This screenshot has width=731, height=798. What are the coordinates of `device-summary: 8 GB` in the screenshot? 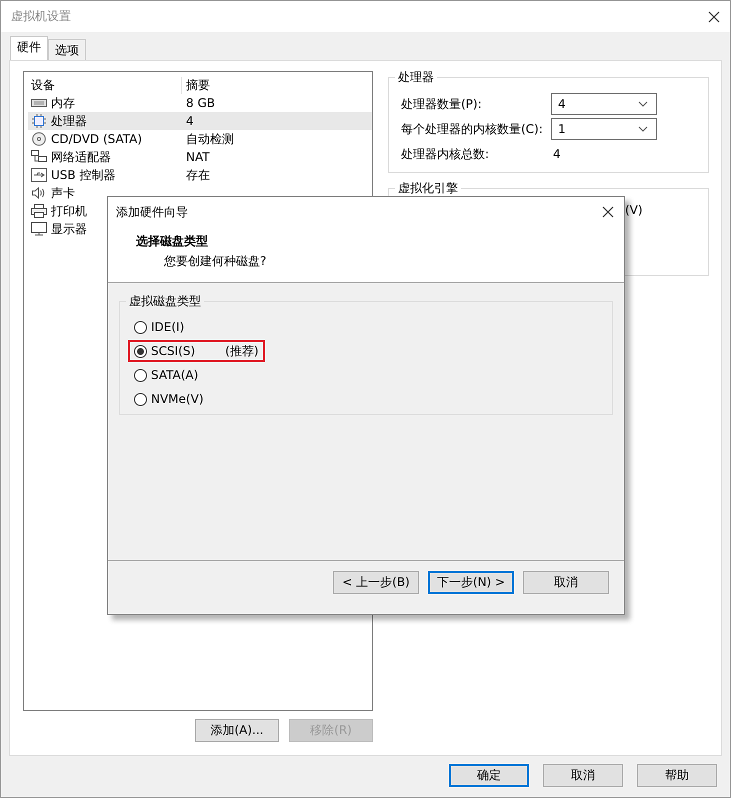 It's located at (200, 103).